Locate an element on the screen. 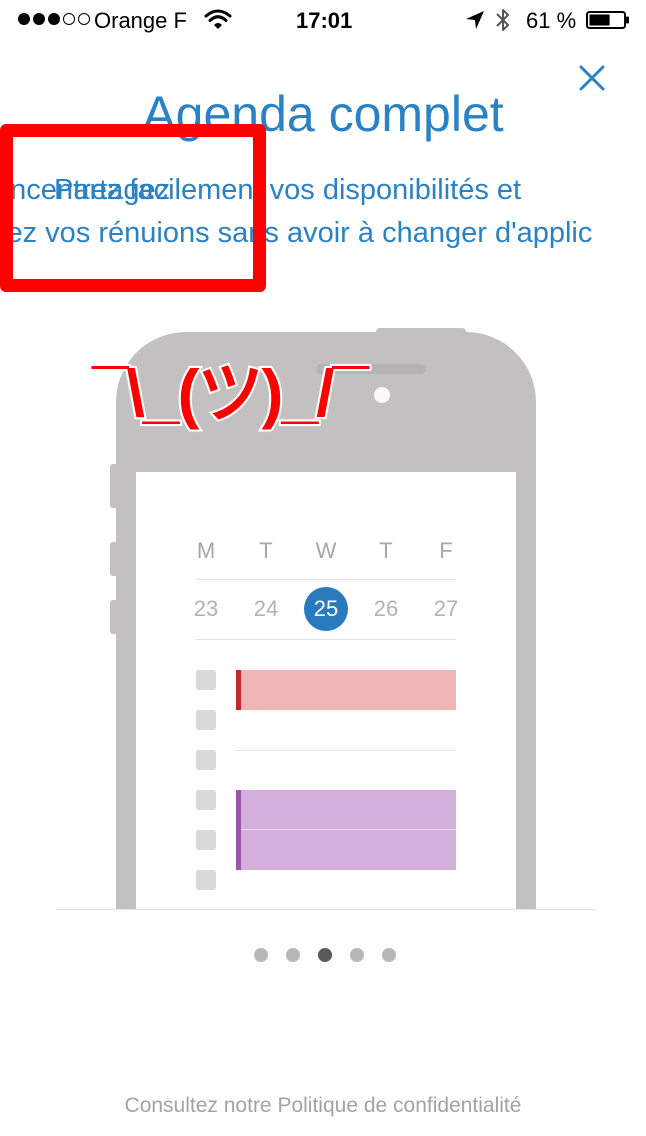  signal-dots-icon is located at coordinates (54, 19).